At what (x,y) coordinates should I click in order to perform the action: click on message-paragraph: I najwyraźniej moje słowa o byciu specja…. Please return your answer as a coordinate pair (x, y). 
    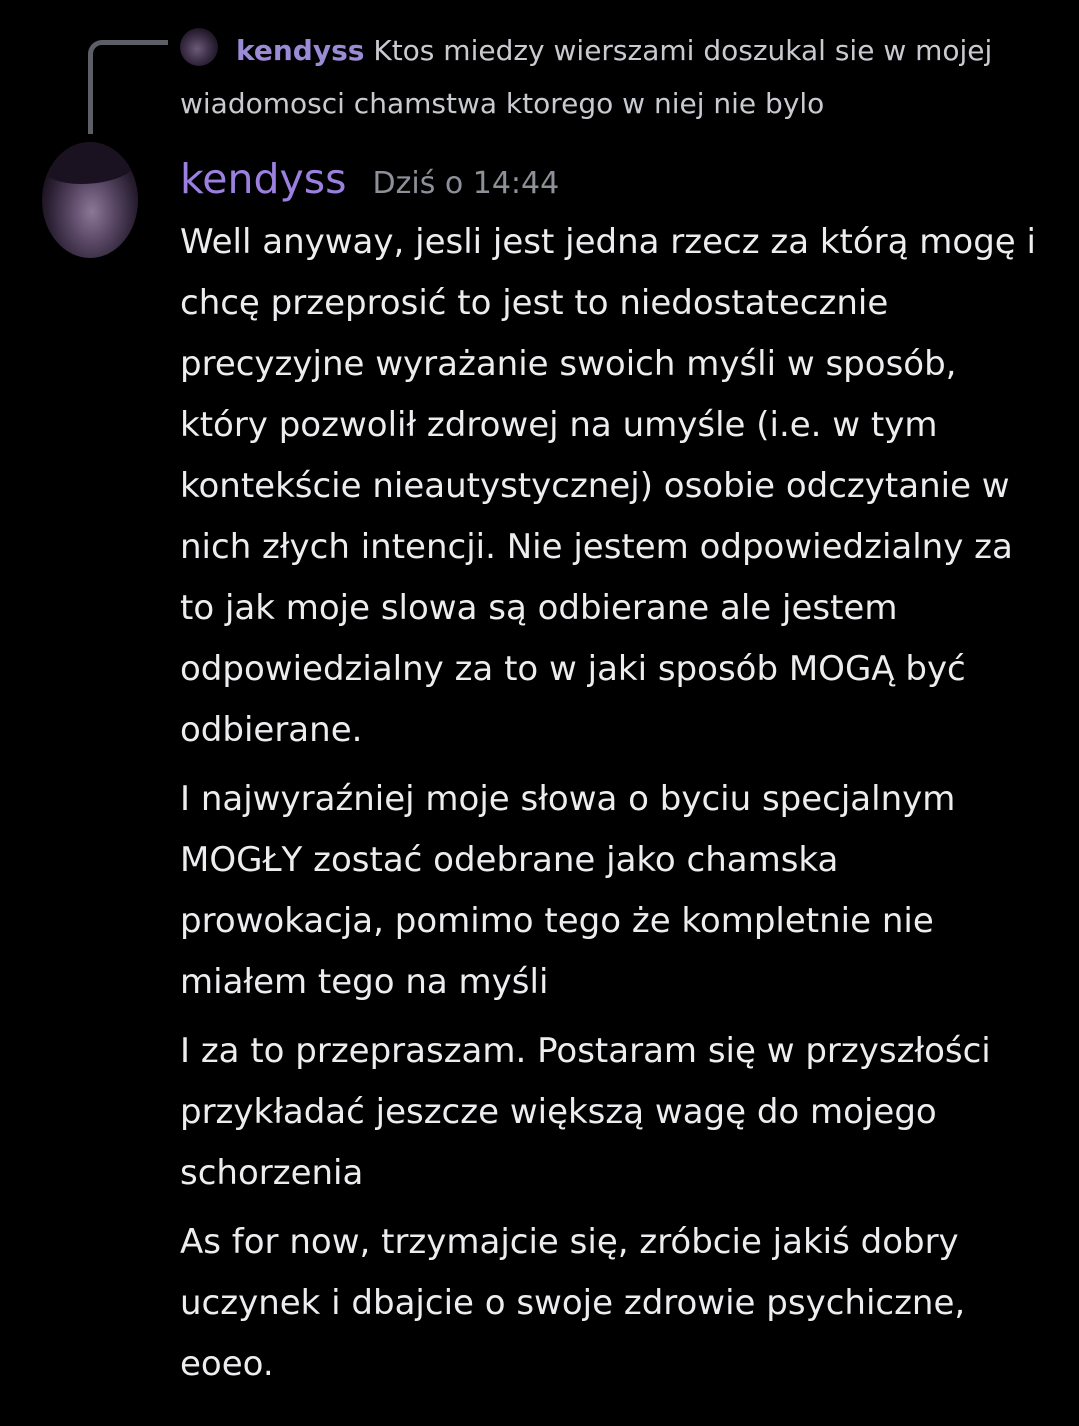
    Looking at the image, I should click on (568, 890).